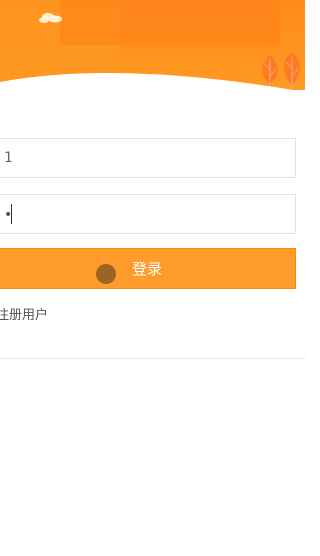  Describe the element at coordinates (148, 214) in the screenshot. I see `password-field: •` at that location.